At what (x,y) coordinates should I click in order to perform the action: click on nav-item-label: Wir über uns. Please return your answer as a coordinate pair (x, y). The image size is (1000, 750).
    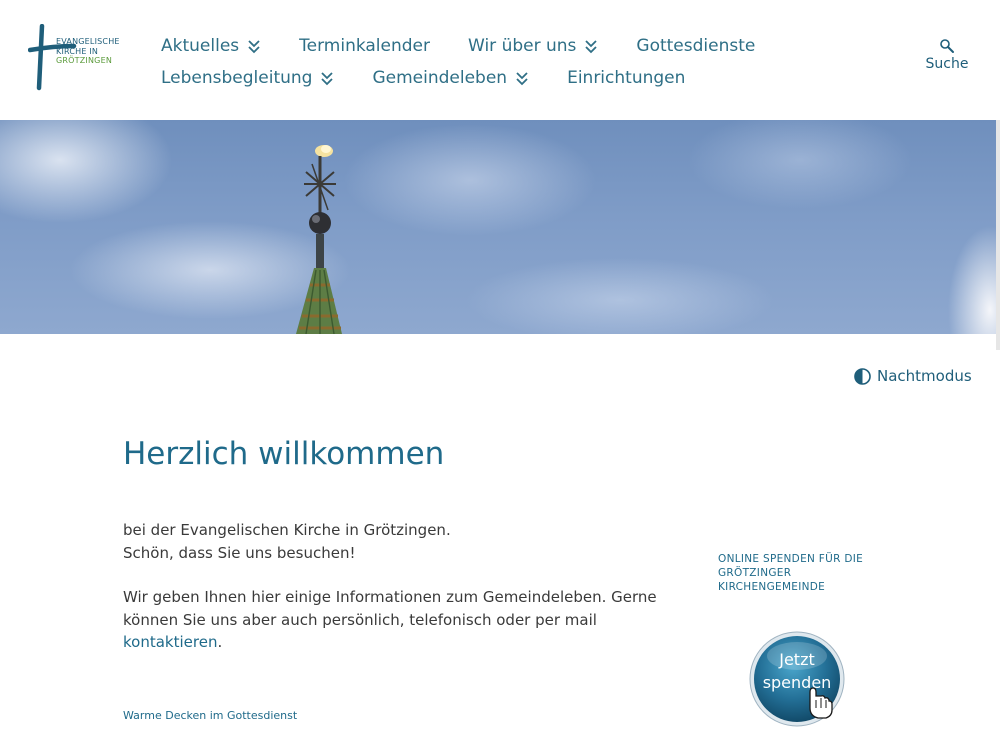
    Looking at the image, I should click on (522, 46).